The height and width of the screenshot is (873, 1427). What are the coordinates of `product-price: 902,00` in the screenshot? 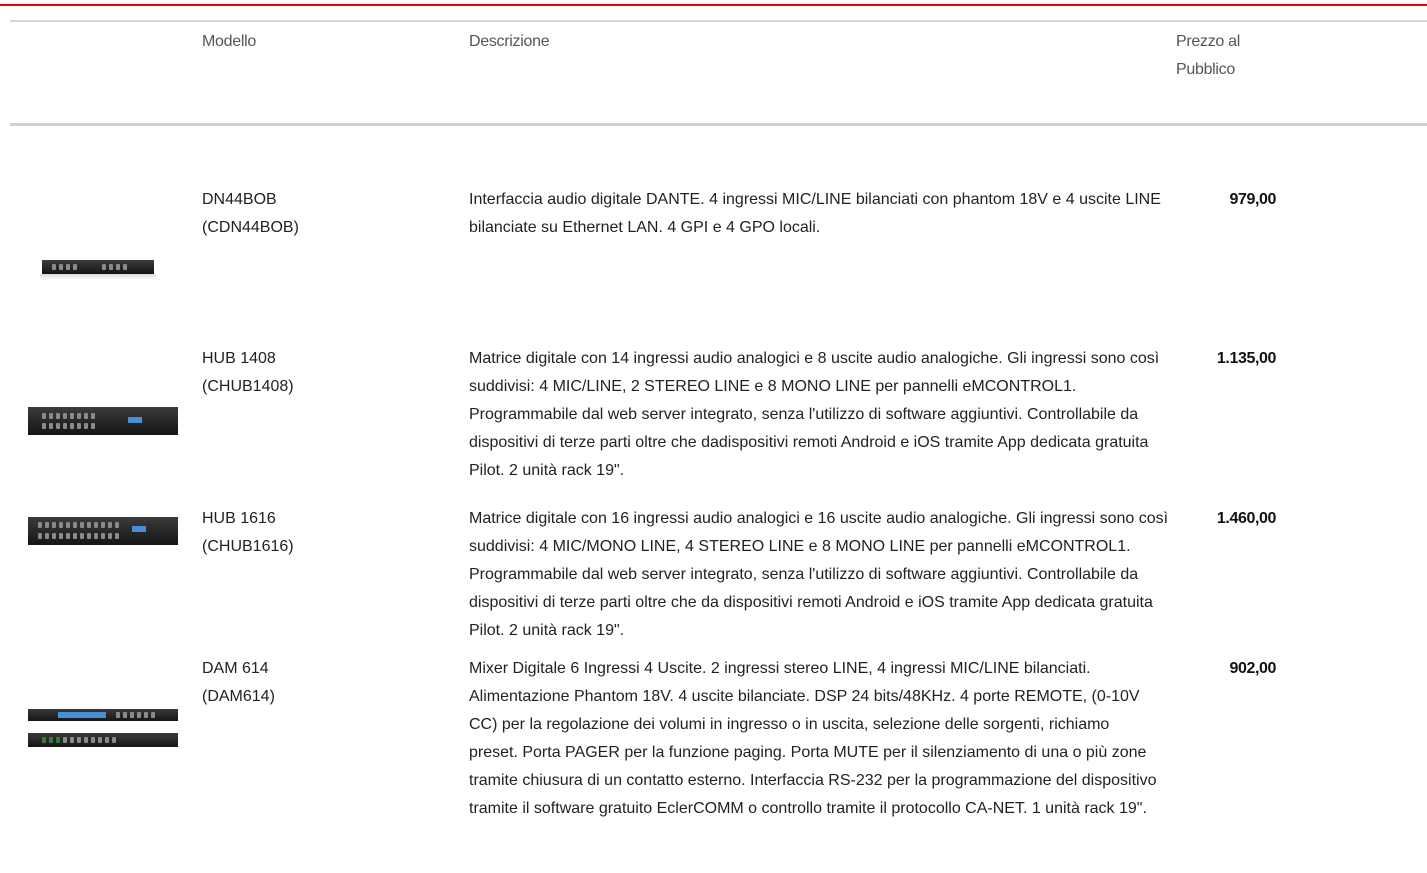 It's located at (1252, 668).